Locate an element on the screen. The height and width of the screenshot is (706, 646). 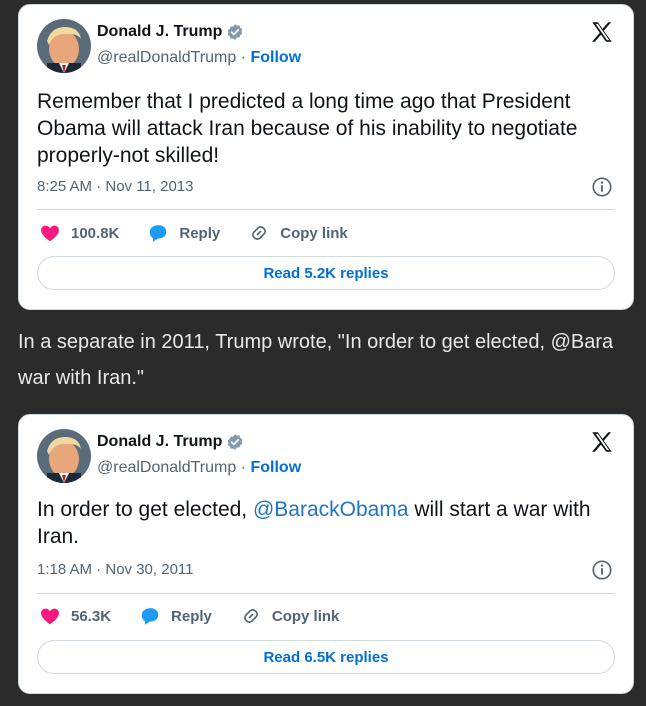
like-count: 56.3K is located at coordinates (91, 616).